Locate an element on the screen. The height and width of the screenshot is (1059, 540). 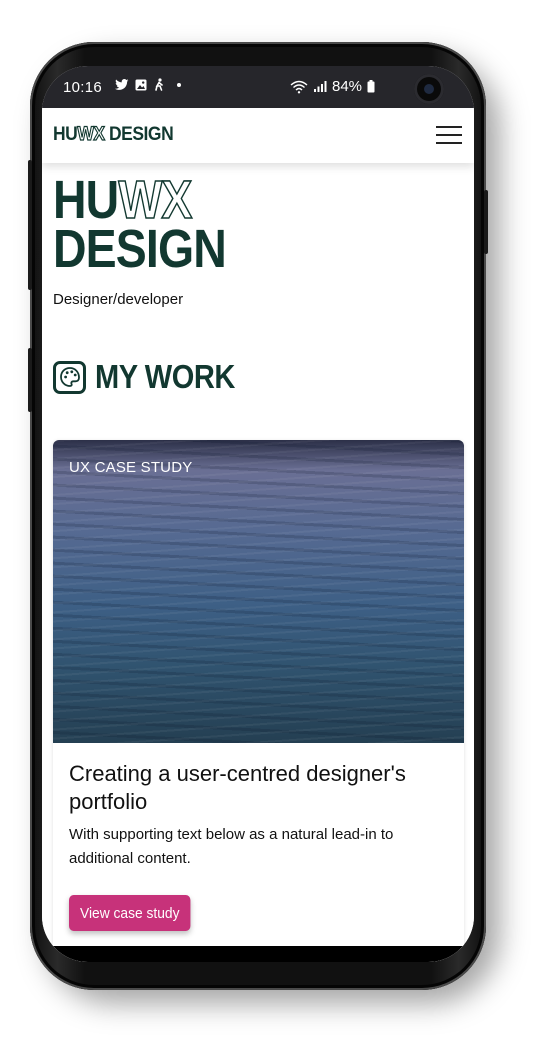
dot-icon is located at coordinates (179, 84).